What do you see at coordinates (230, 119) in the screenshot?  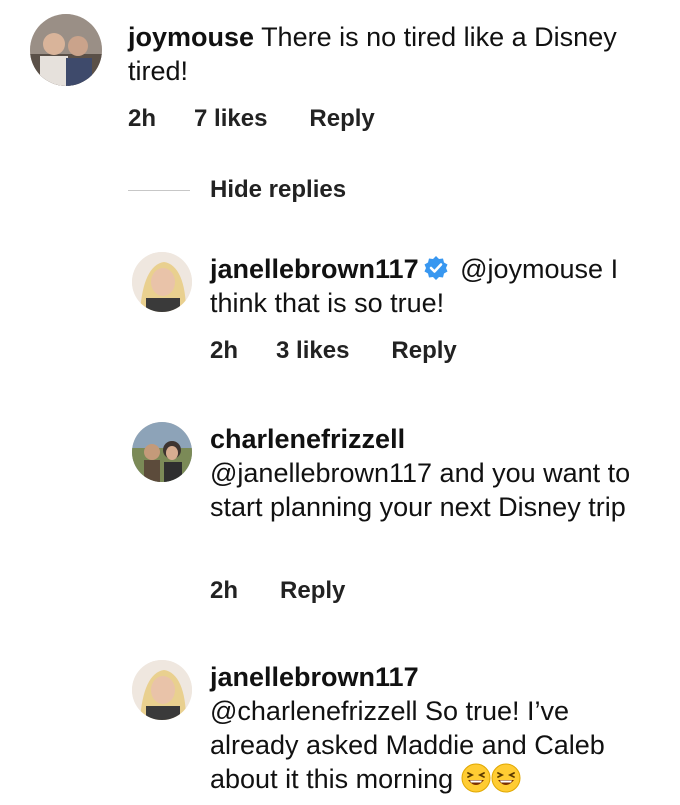 I see `comment-likes: 7 likes` at bounding box center [230, 119].